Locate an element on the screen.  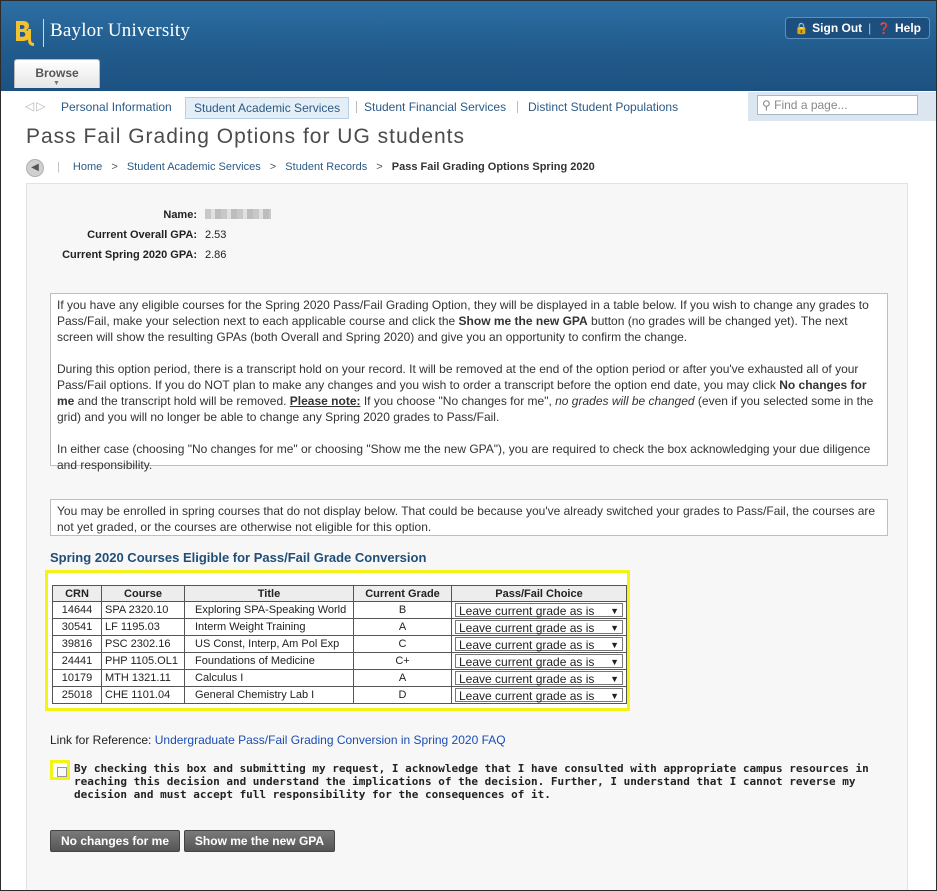
breadcrumb-student-records: Student Records is located at coordinates (326, 167).